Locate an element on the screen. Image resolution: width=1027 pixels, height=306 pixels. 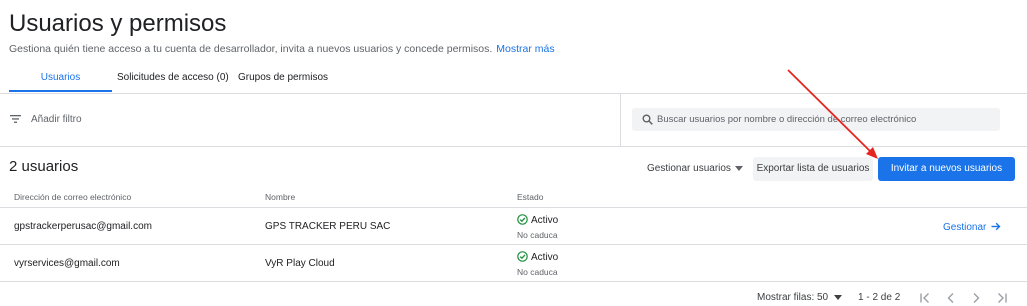
first-page-icon is located at coordinates (925, 298).